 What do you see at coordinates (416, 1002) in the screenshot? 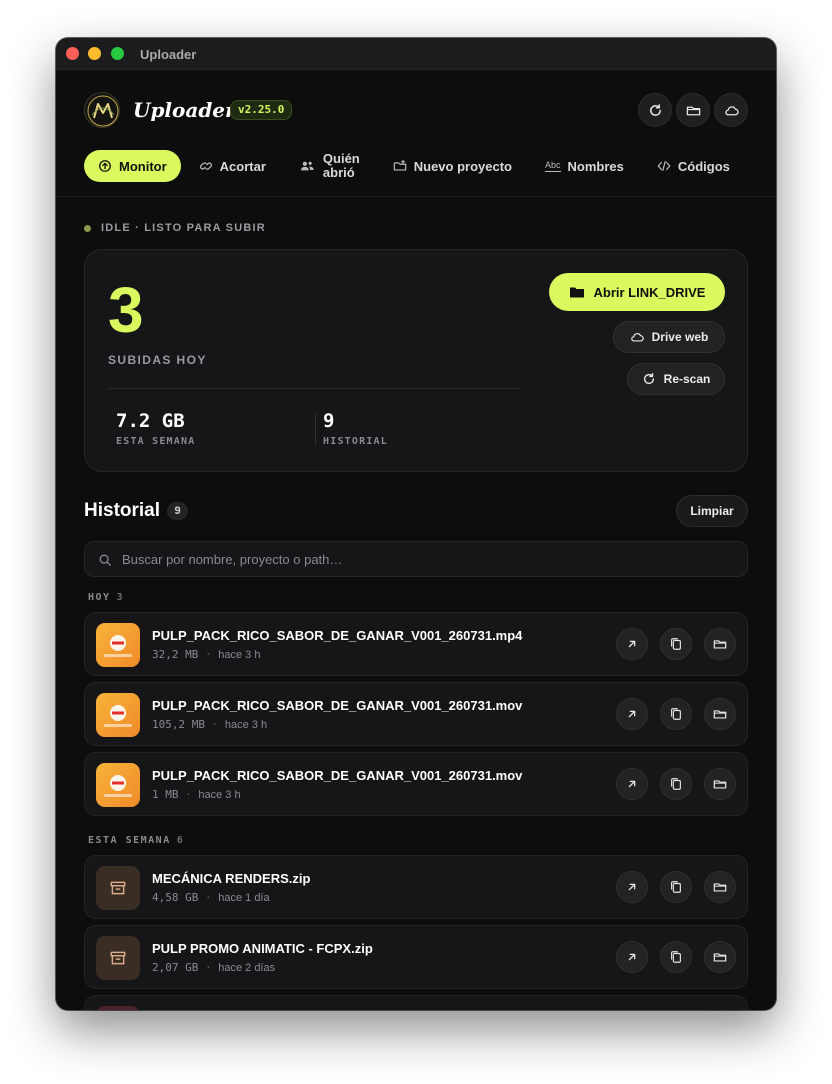
I see `history-row` at bounding box center [416, 1002].